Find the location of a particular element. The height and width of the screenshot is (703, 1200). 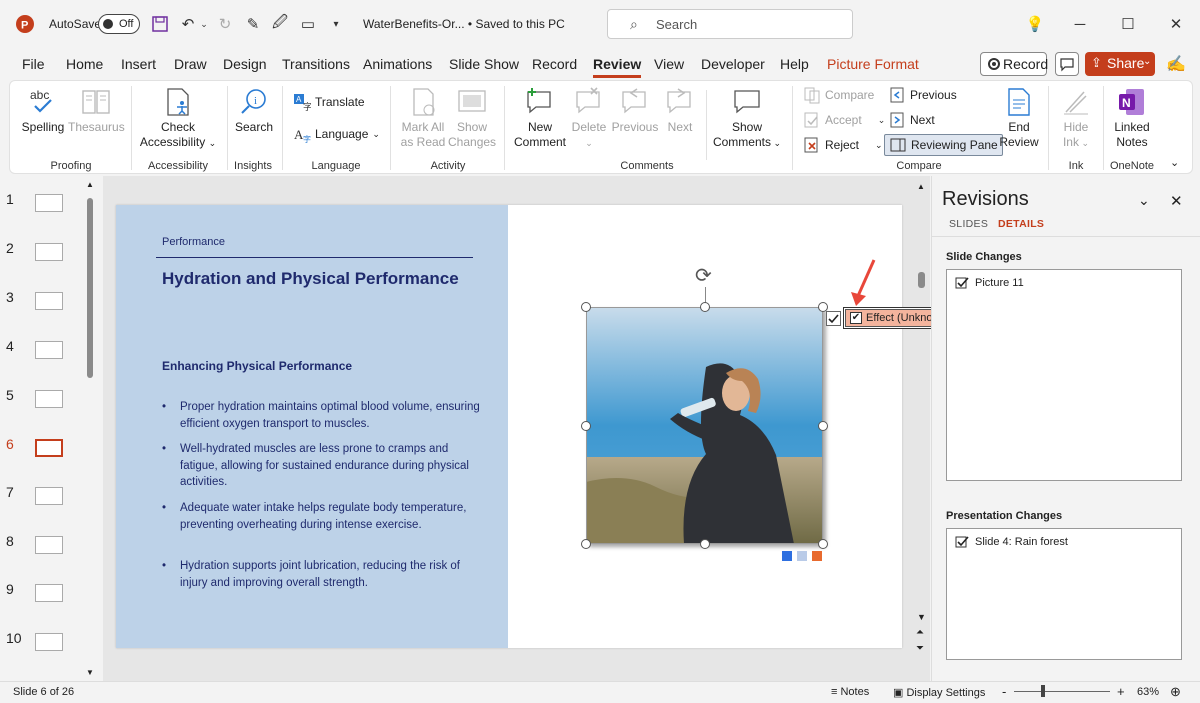

delete-comment-button: Delete ⌄ is located at coordinates (589, 118).